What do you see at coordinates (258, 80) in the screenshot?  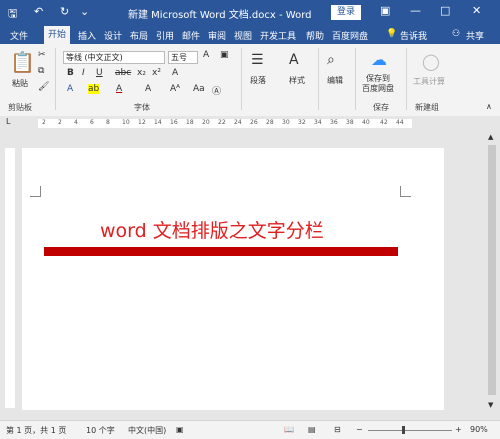 I see `paragraph-button: 段落` at bounding box center [258, 80].